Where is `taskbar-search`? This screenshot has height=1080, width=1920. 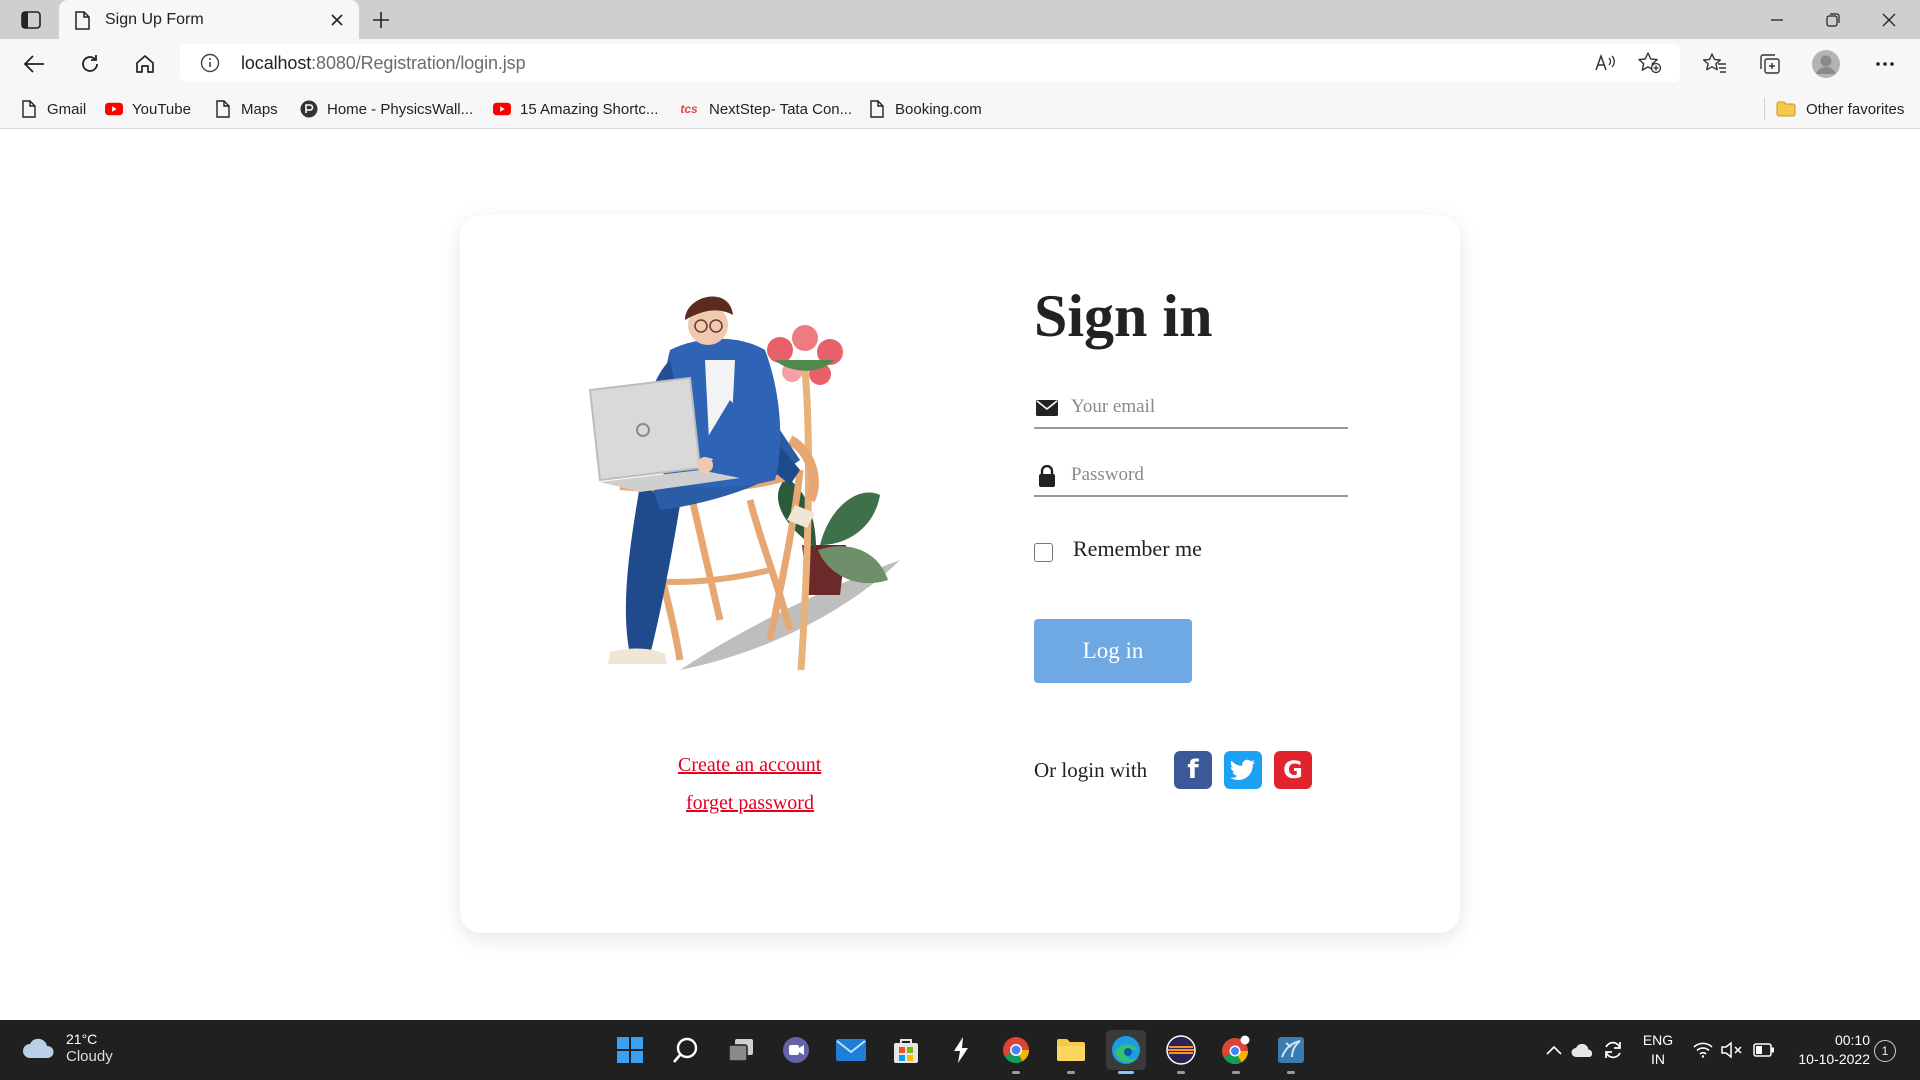
taskbar-search is located at coordinates (686, 1050).